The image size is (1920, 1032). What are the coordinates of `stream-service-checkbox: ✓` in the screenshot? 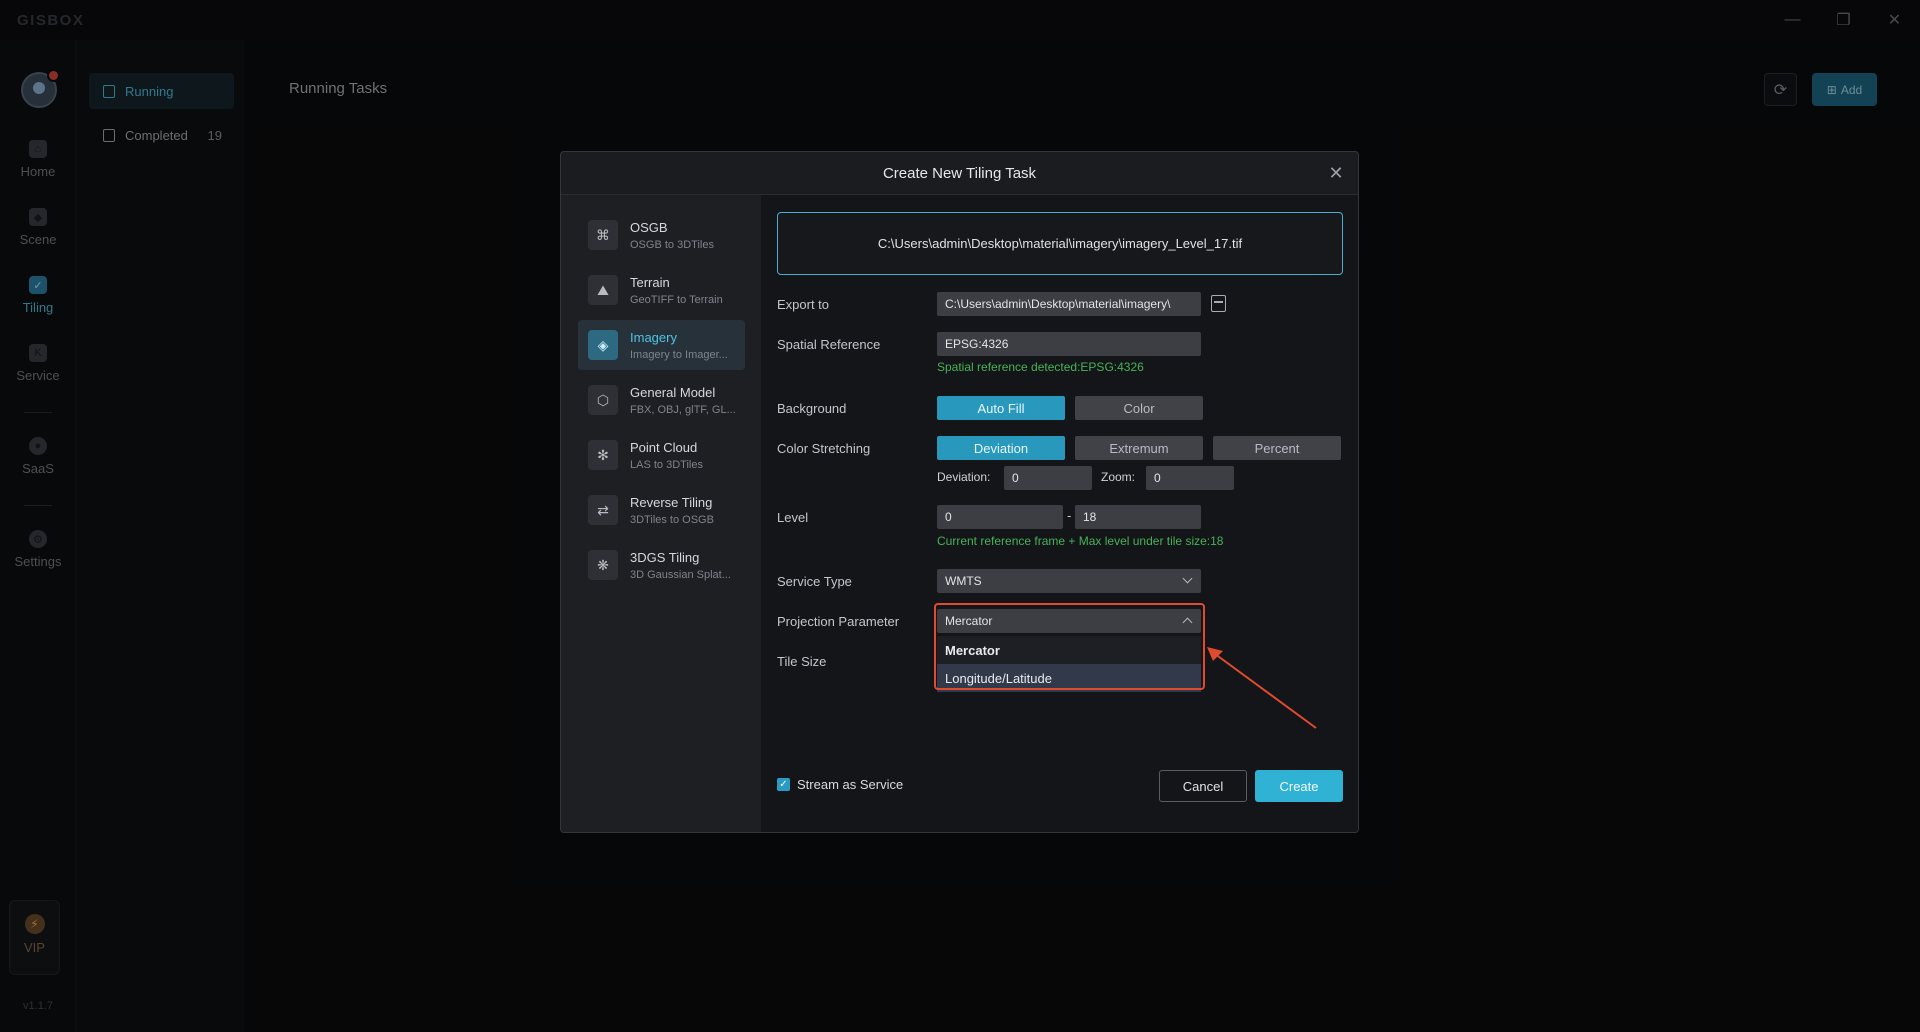 It's located at (783, 784).